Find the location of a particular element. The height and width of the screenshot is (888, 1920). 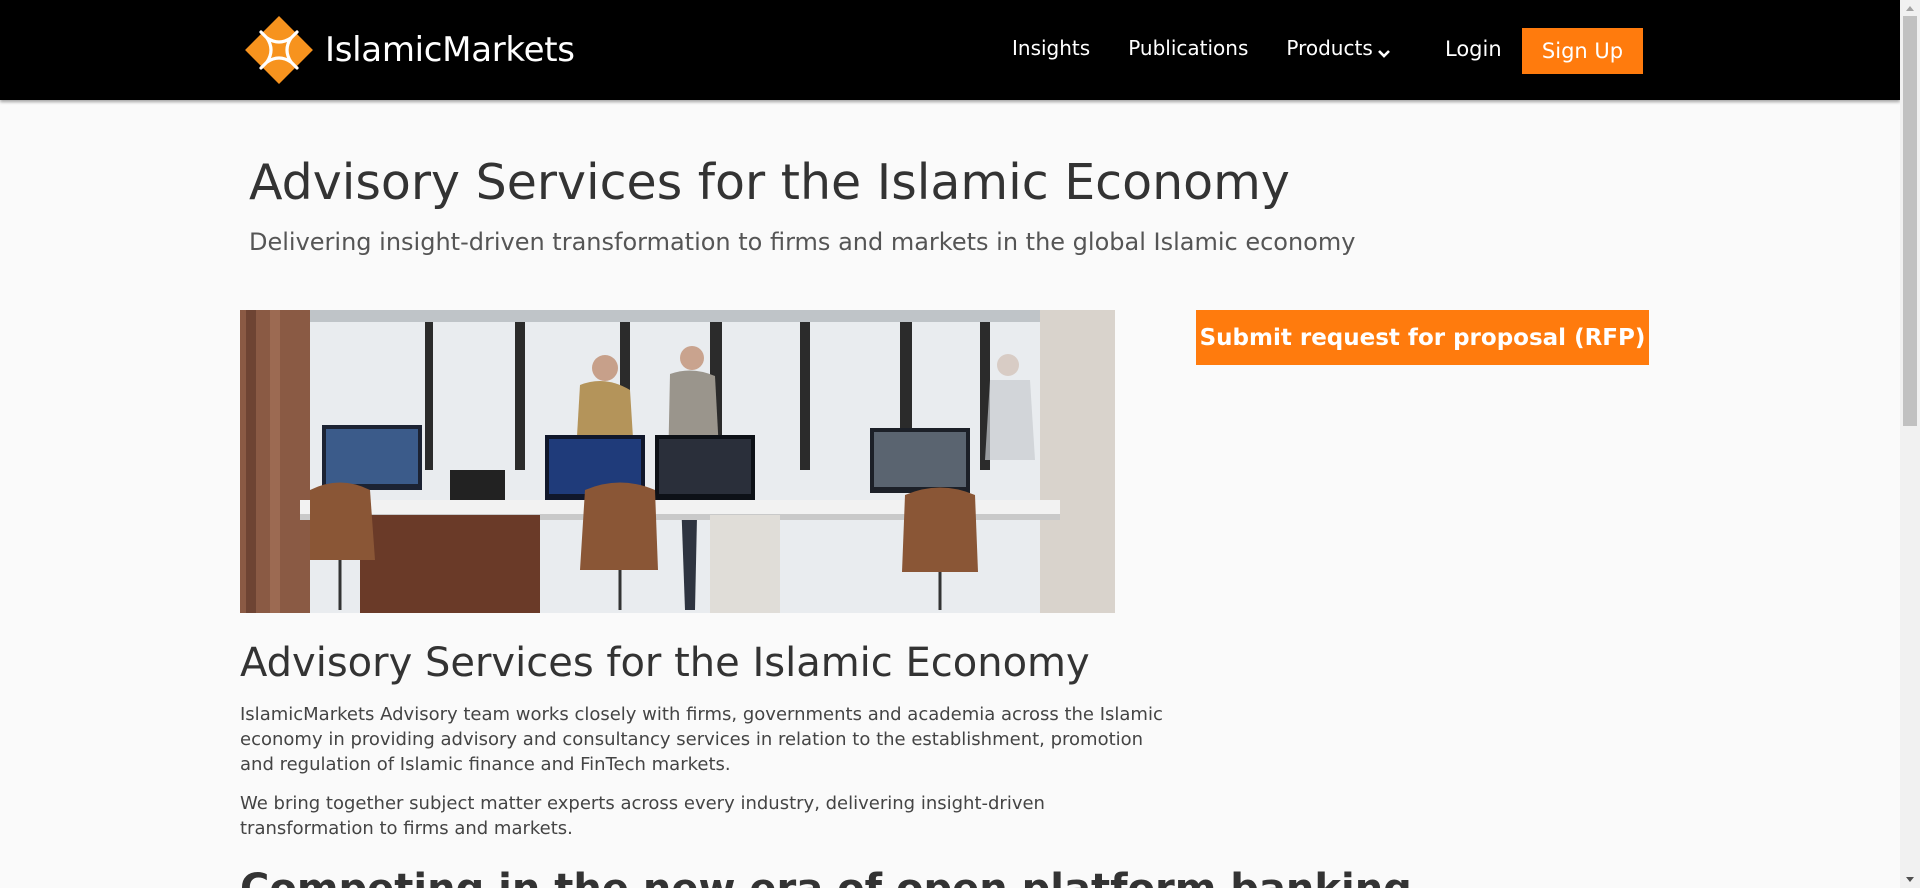

submit-rfp-button: Submit request for proposal (RFP) is located at coordinates (1422, 337).